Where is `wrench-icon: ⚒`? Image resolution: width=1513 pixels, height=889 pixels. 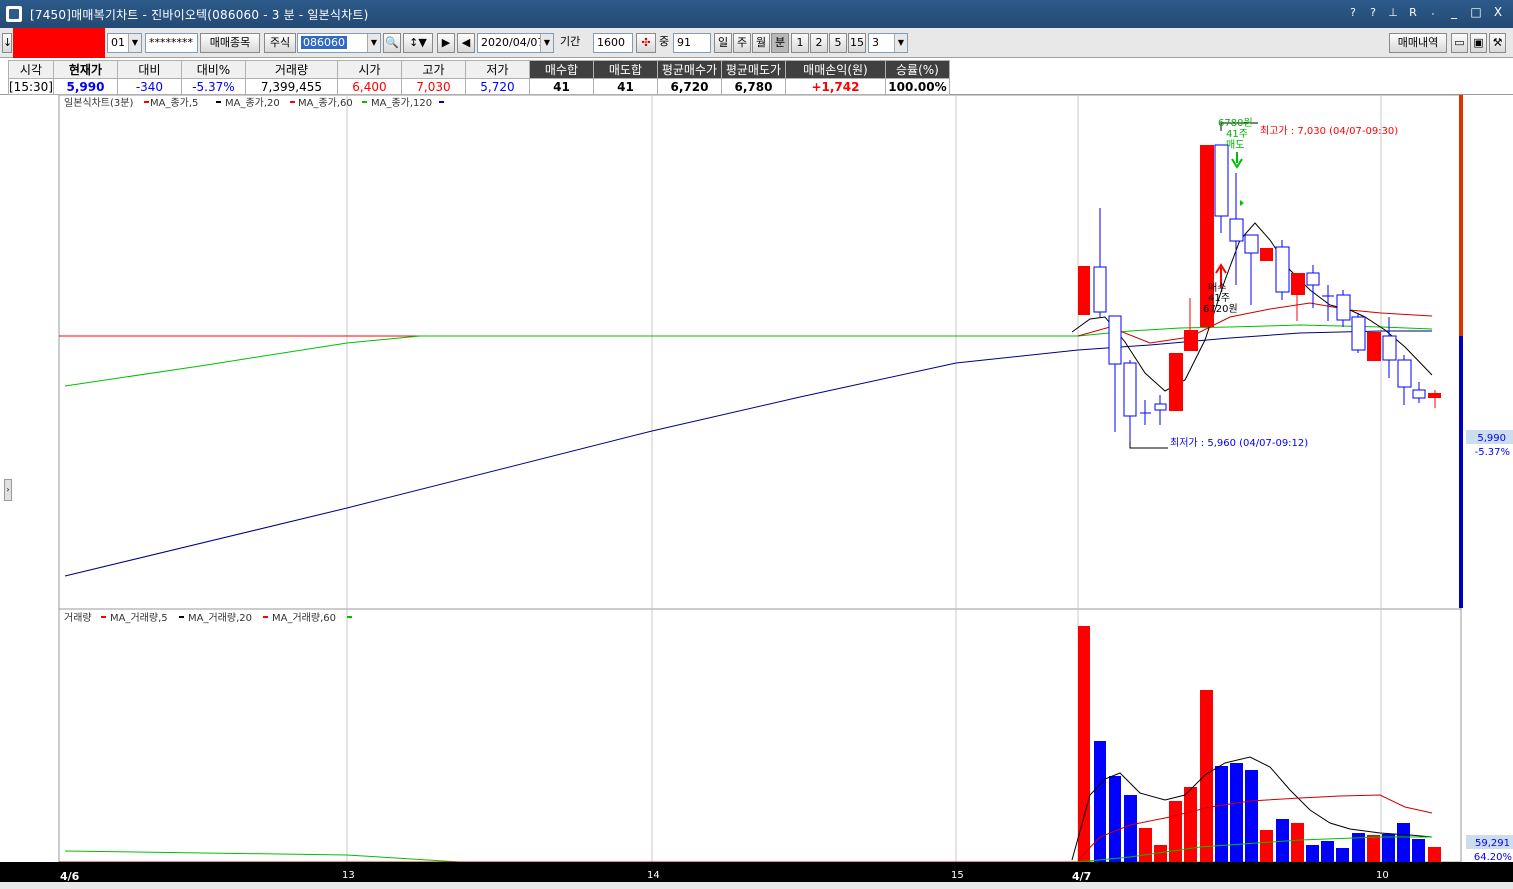 wrench-icon: ⚒ is located at coordinates (1497, 43).